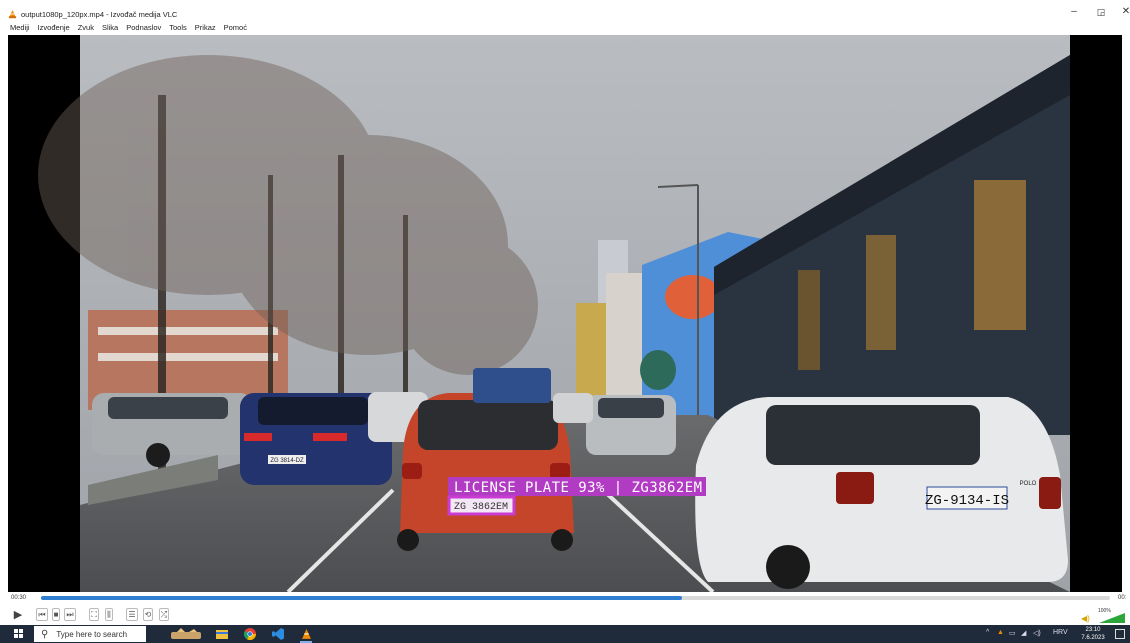 The image size is (1130, 643). What do you see at coordinates (1101, 12) in the screenshot?
I see `maximize-button: ◲` at bounding box center [1101, 12].